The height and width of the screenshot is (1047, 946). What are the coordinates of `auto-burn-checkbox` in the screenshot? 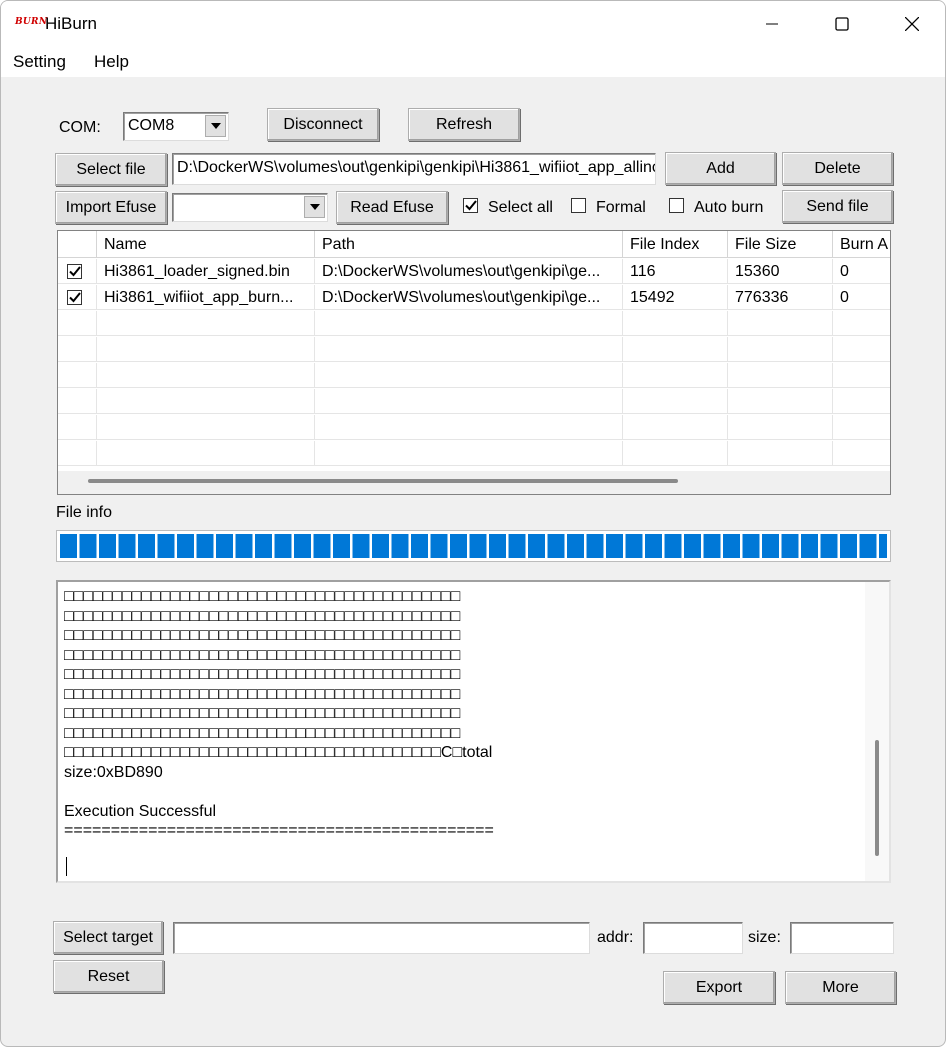 It's located at (676, 205).